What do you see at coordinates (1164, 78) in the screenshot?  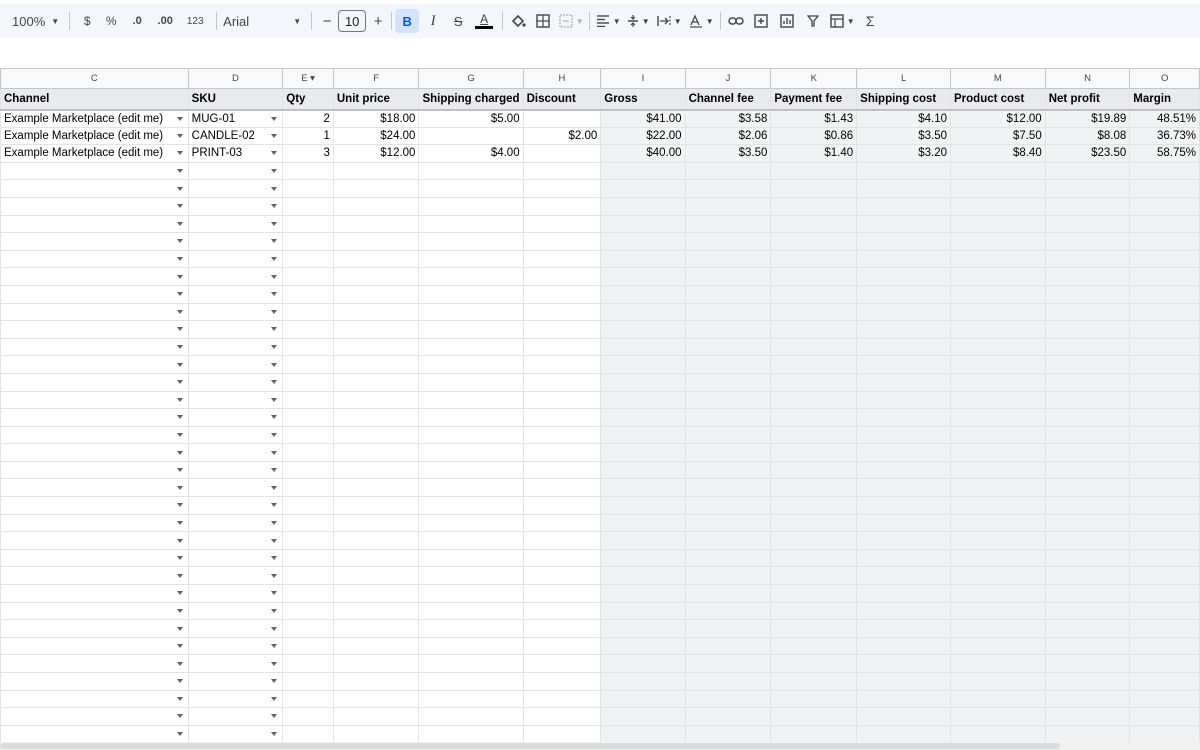 I see `column-header-o: O` at bounding box center [1164, 78].